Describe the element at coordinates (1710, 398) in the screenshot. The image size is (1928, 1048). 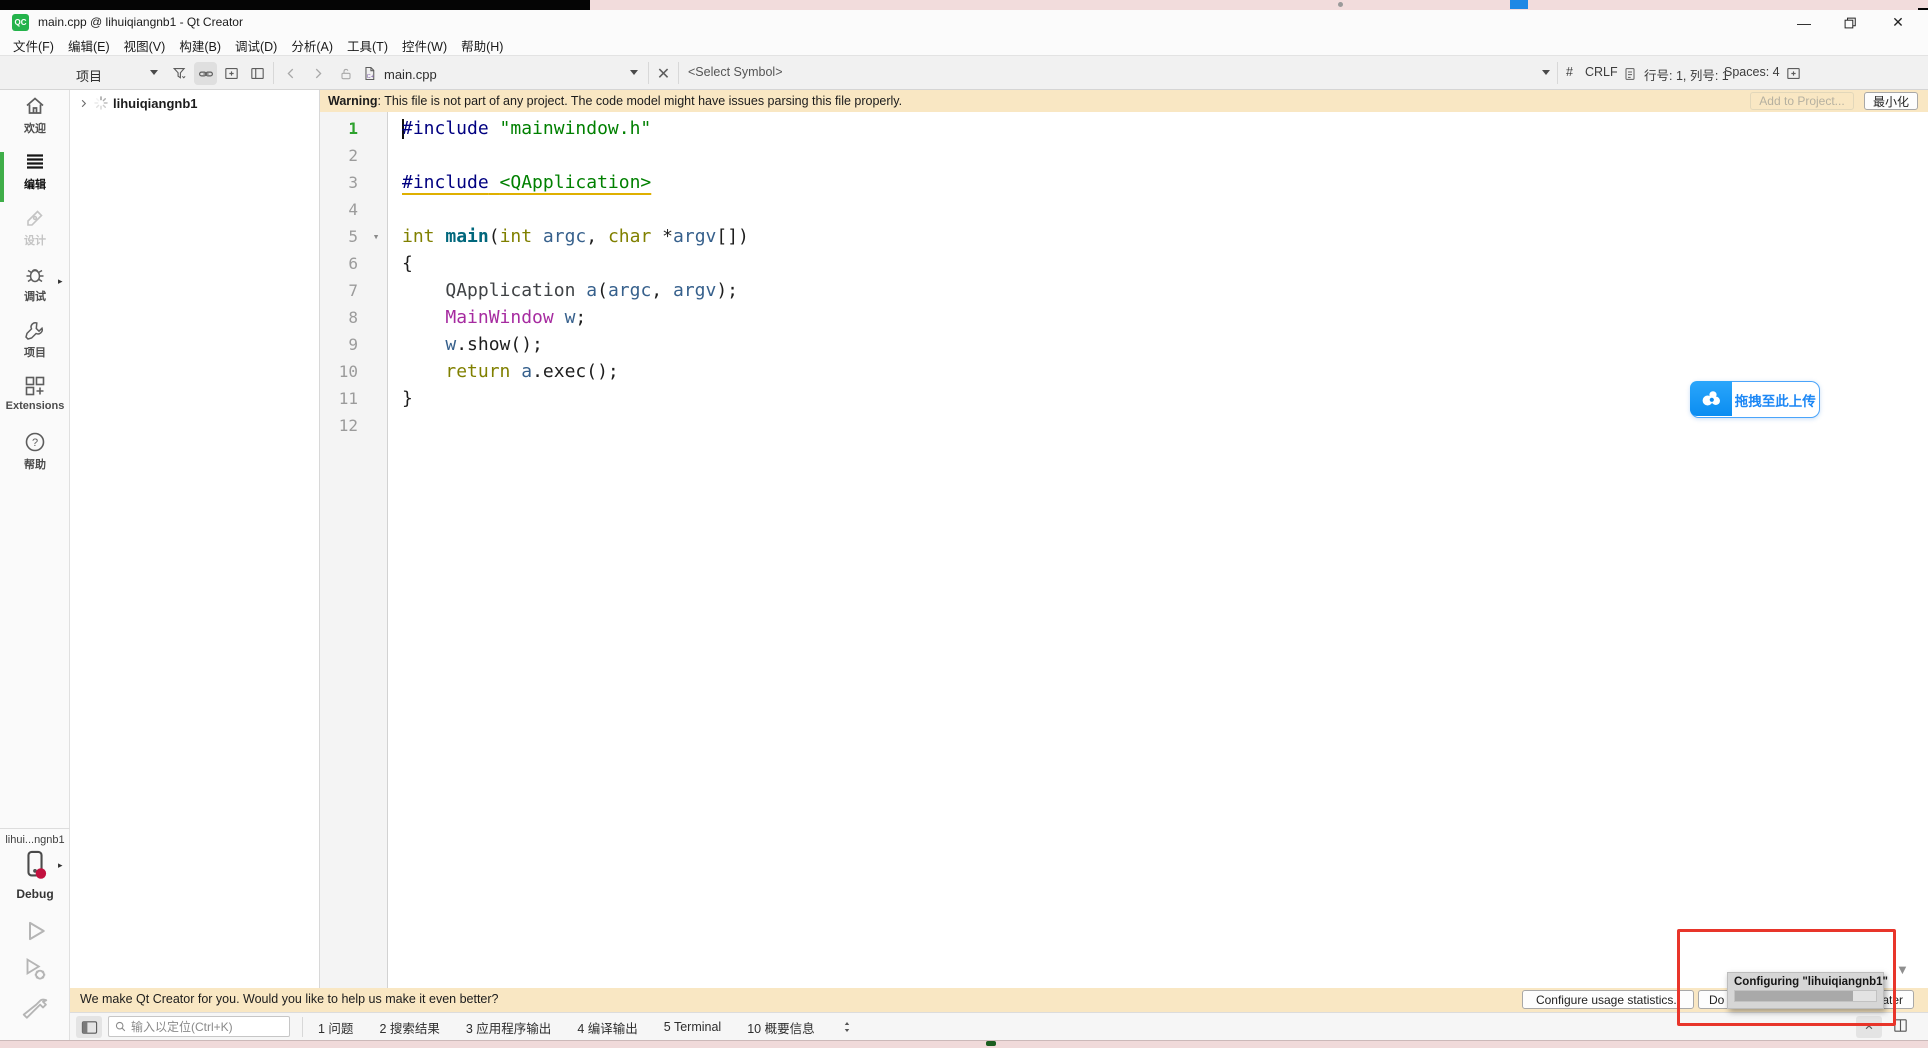
I see `netdisk-logo-icon` at that location.